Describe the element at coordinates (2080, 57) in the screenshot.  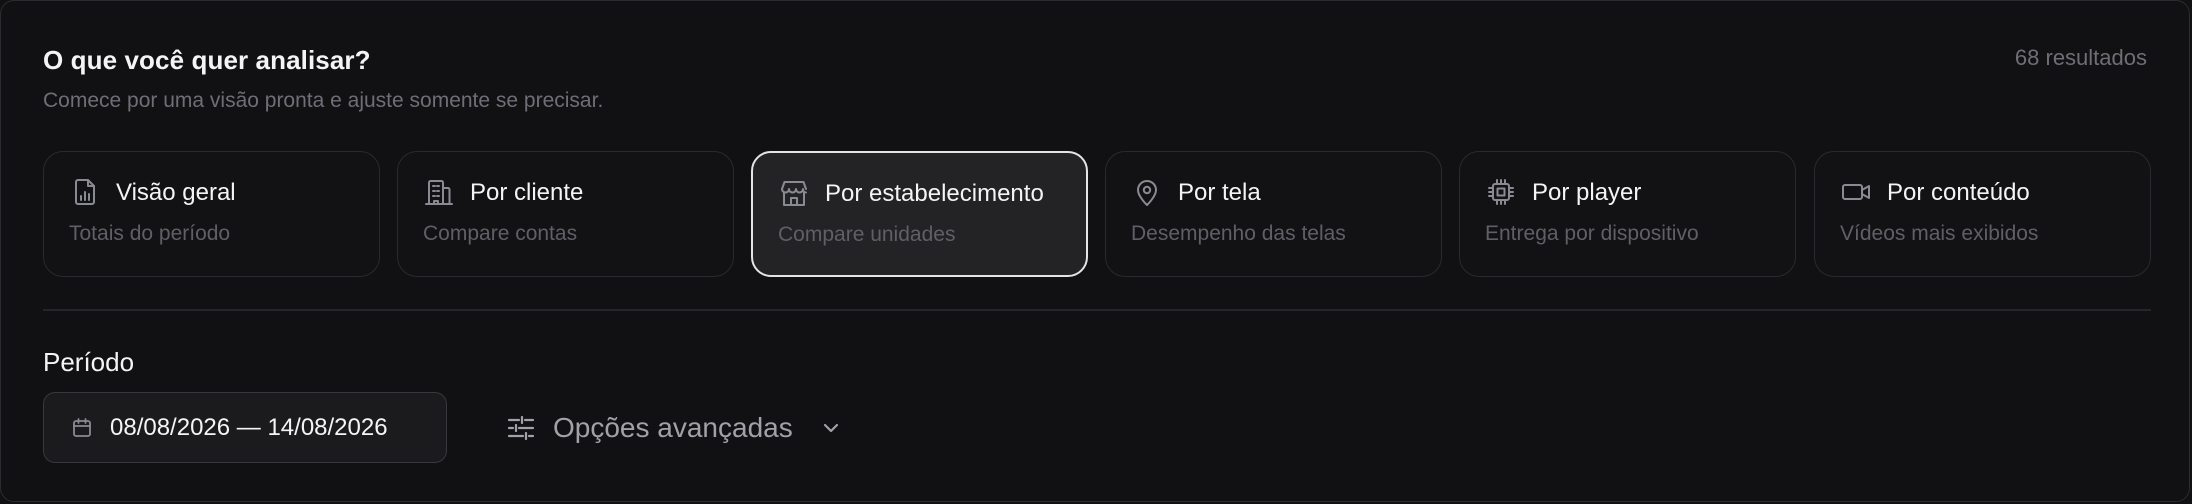
I see `results-count: 68 resultados` at that location.